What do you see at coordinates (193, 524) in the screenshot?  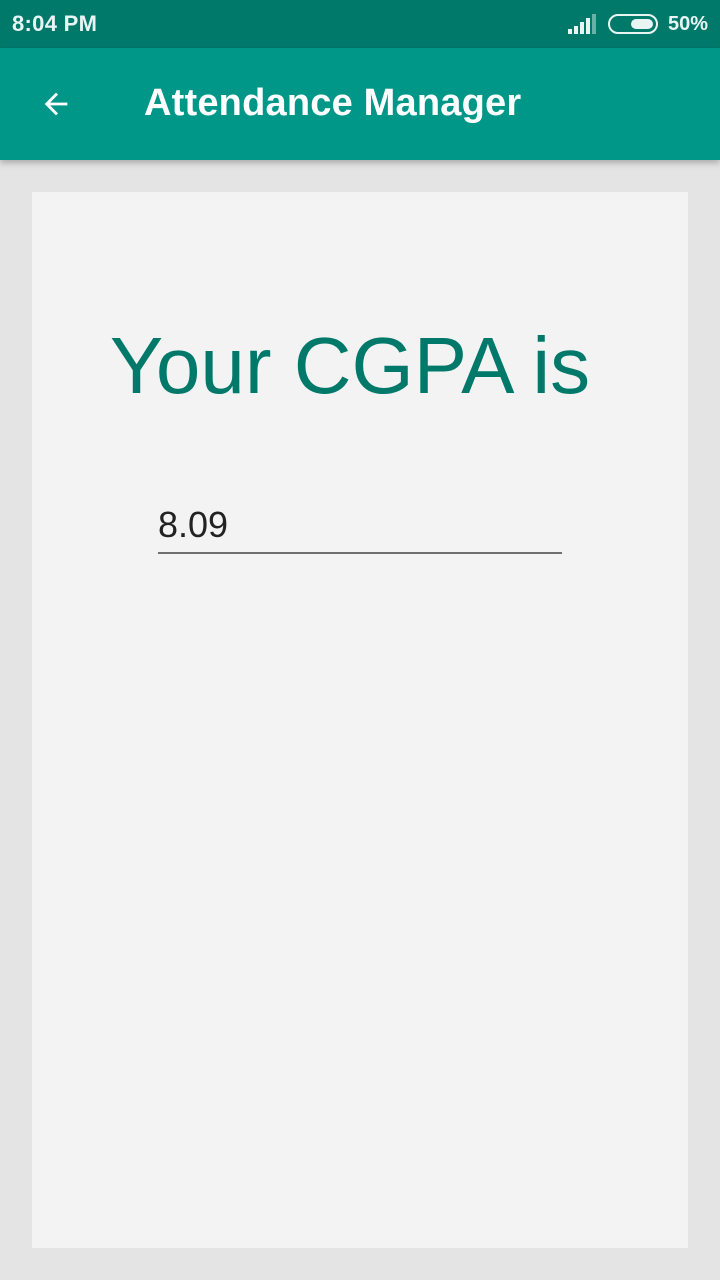 I see `cgpa-value: 8.09` at bounding box center [193, 524].